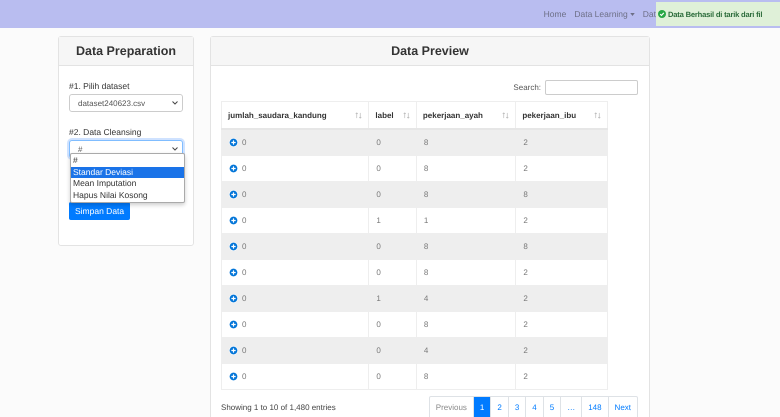 The width and height of the screenshot is (780, 417). Describe the element at coordinates (517, 406) in the screenshot. I see `page-button: 3` at that location.